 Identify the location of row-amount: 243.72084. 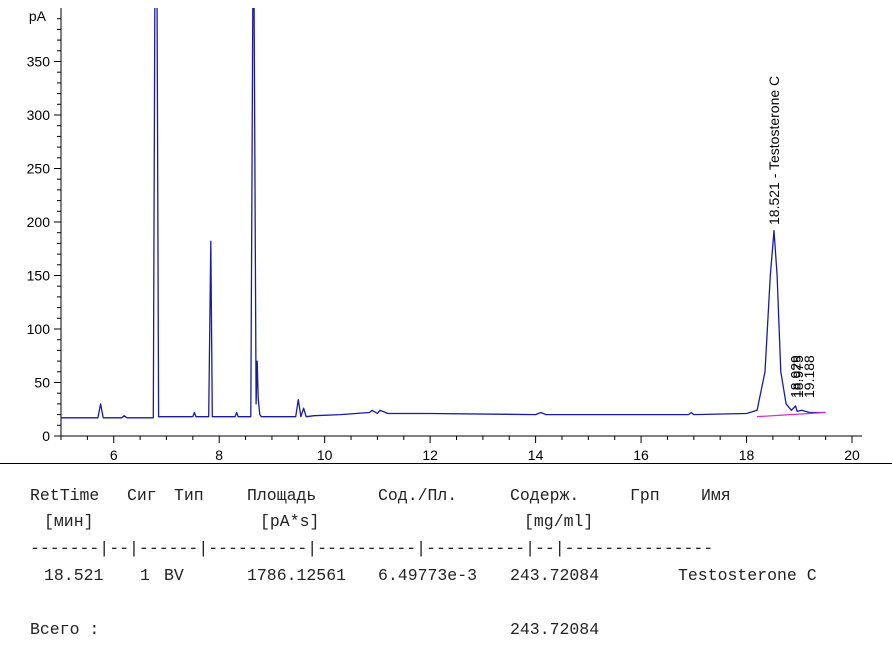
(555, 575).